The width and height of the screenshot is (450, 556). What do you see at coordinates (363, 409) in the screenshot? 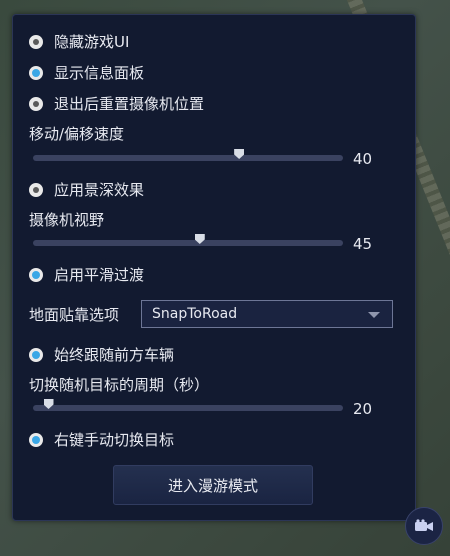
I see `switch-period-value: 20` at bounding box center [363, 409].